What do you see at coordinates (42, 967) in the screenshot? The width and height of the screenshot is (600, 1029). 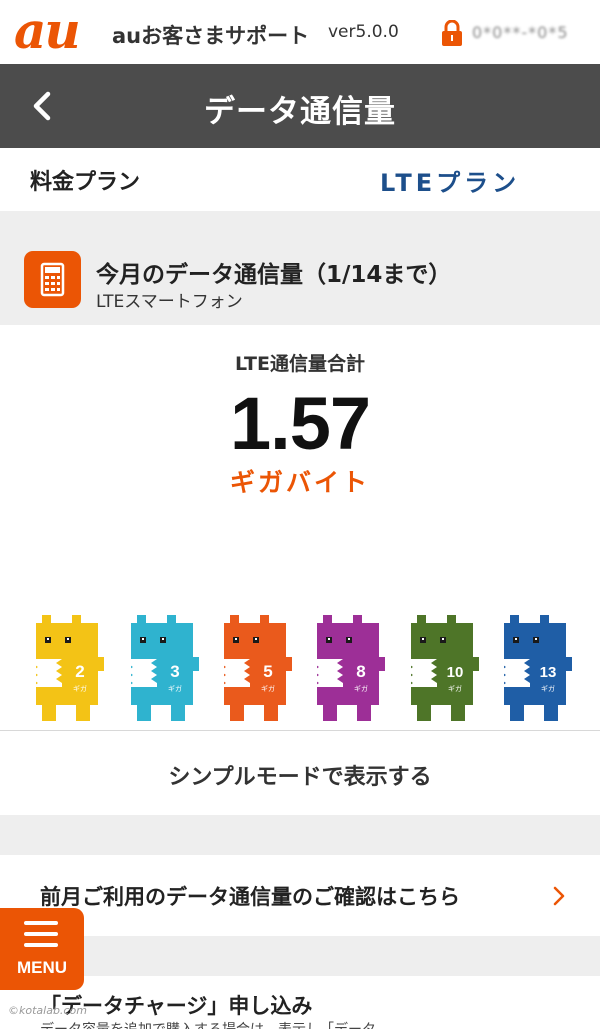 I see `menu-label: MENU` at bounding box center [42, 967].